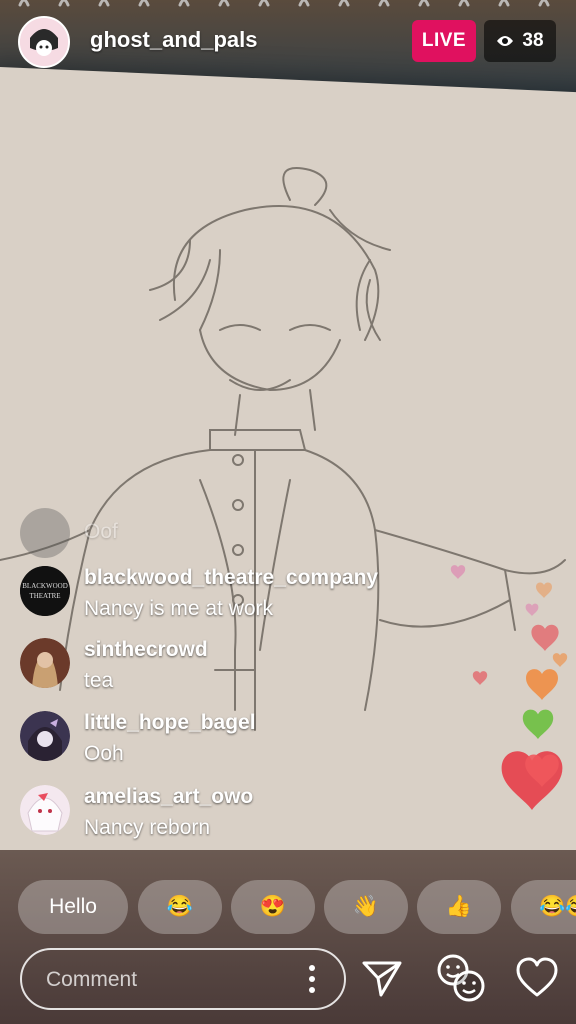 This screenshot has height=1024, width=576. Describe the element at coordinates (171, 980) in the screenshot. I see `comment-input` at that location.